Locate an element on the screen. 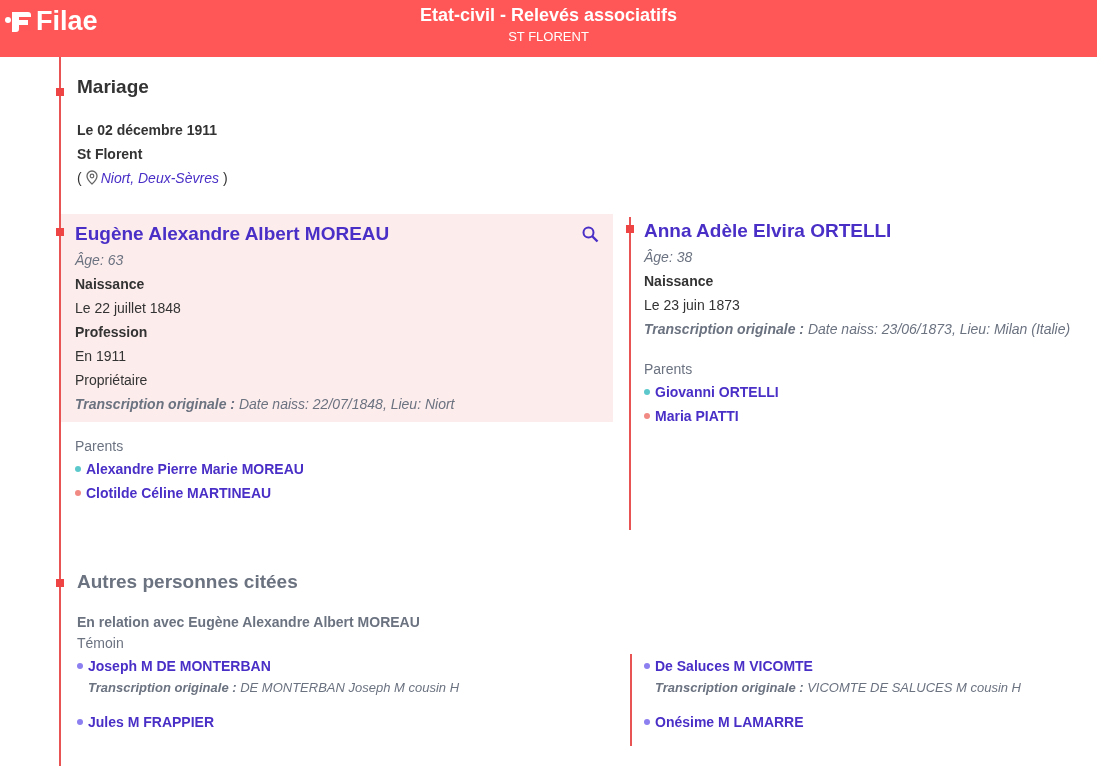 This screenshot has width=1097, height=766. location-link: Niort, Deux-Sèvres is located at coordinates (159, 177).